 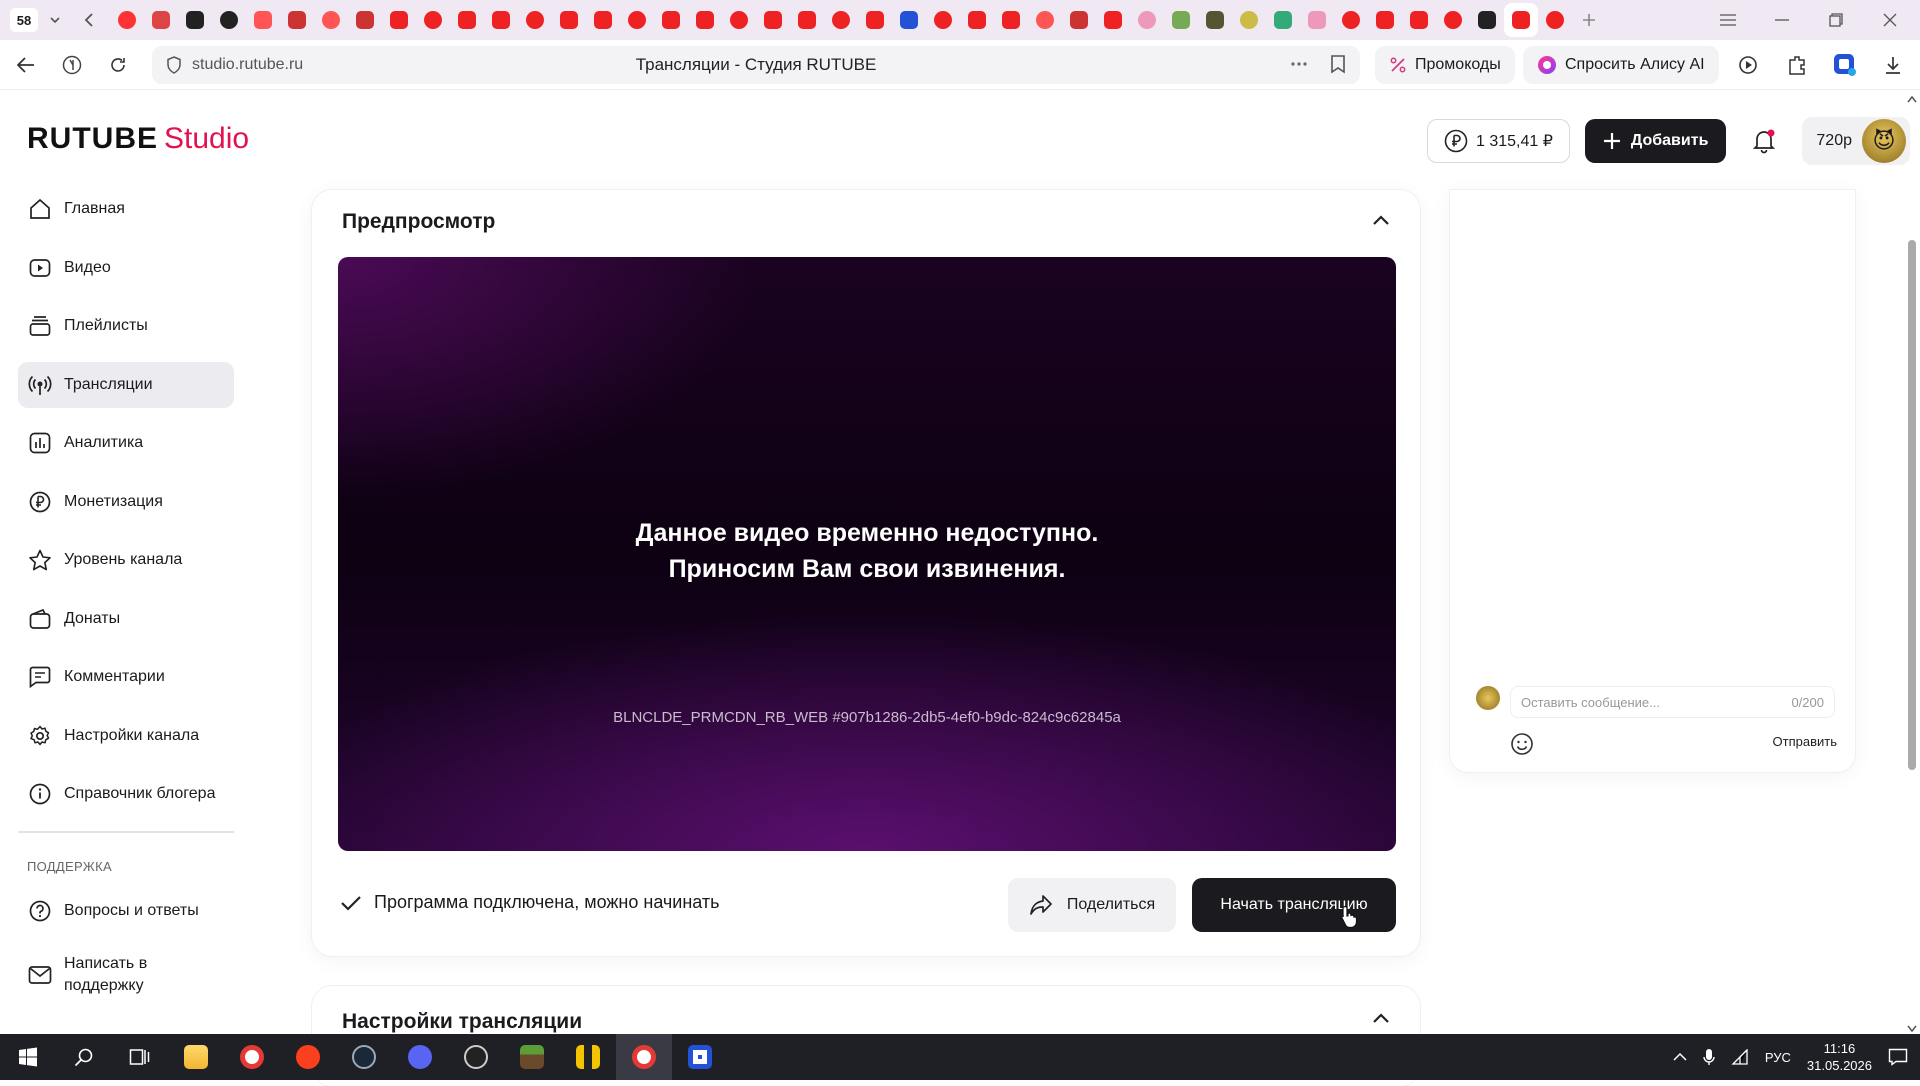 What do you see at coordinates (1522, 744) in the screenshot?
I see `emoji-icon` at bounding box center [1522, 744].